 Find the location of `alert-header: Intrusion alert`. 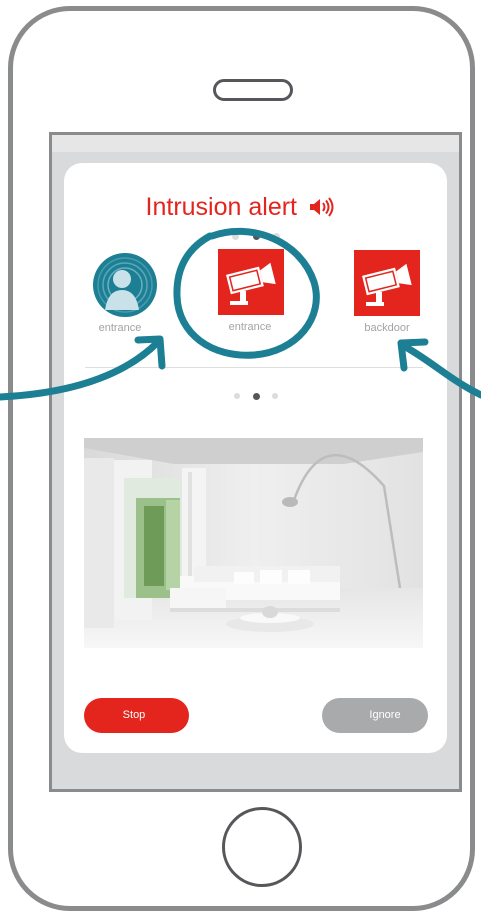

alert-header: Intrusion alert is located at coordinates (240, 208).